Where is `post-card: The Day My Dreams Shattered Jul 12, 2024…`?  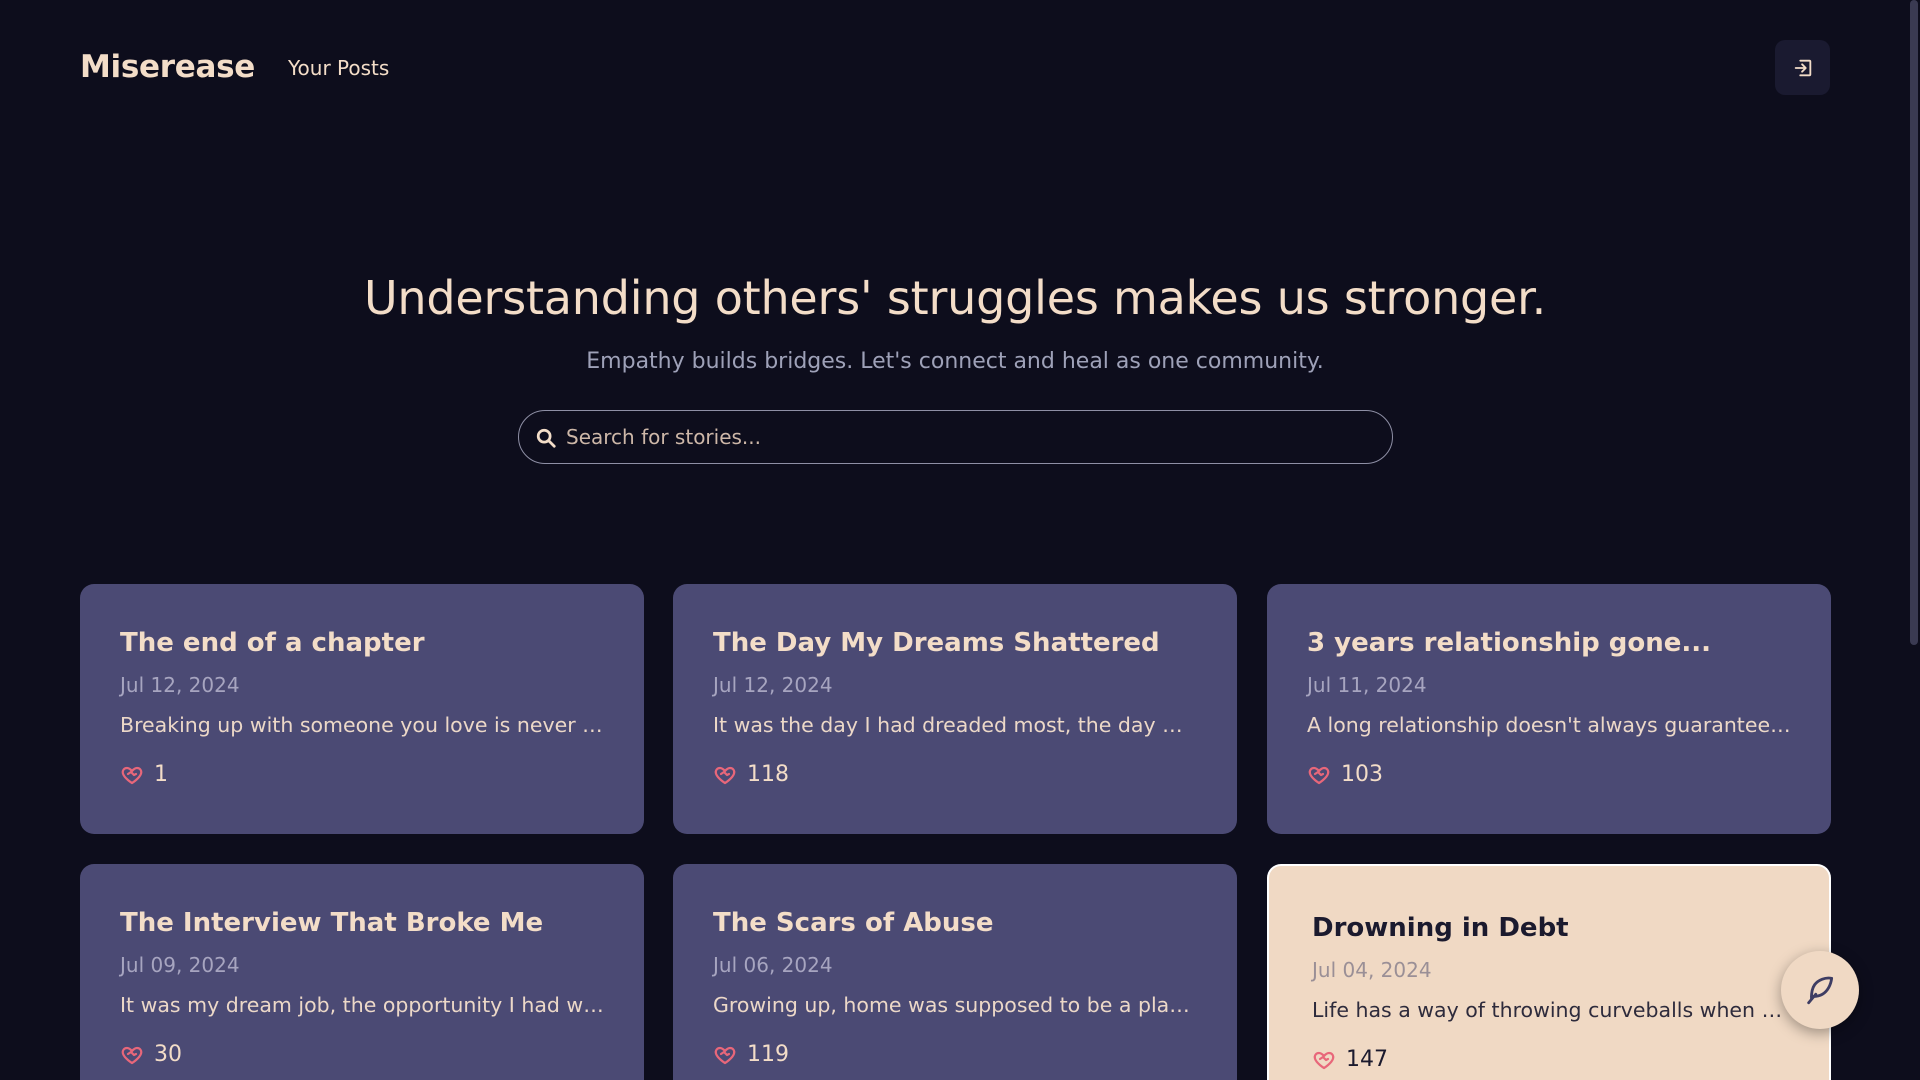 post-card: The Day My Dreams Shattered Jul 12, 2024… is located at coordinates (955, 709).